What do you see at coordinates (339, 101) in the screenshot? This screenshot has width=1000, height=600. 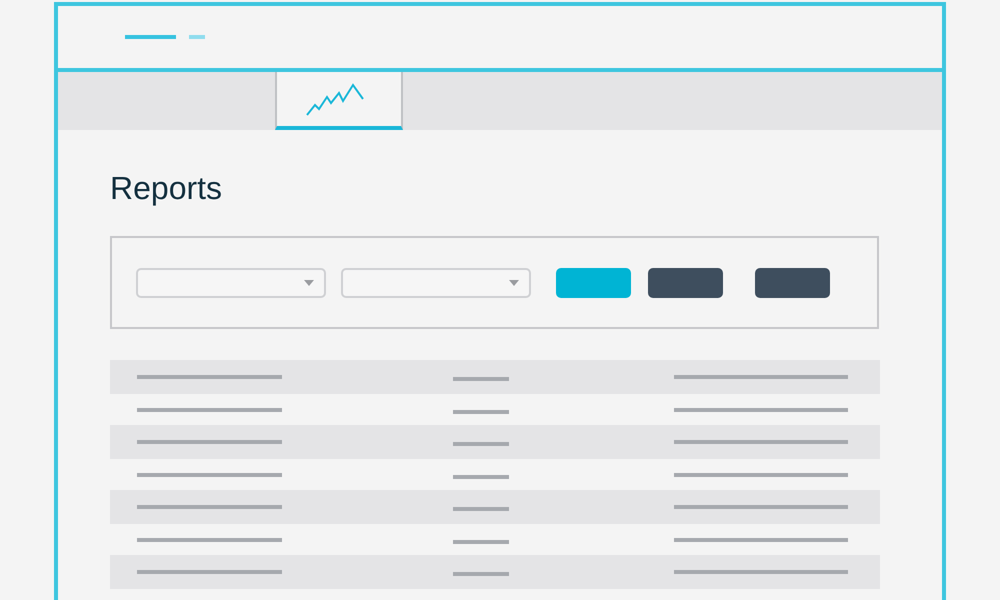 I see `tab` at bounding box center [339, 101].